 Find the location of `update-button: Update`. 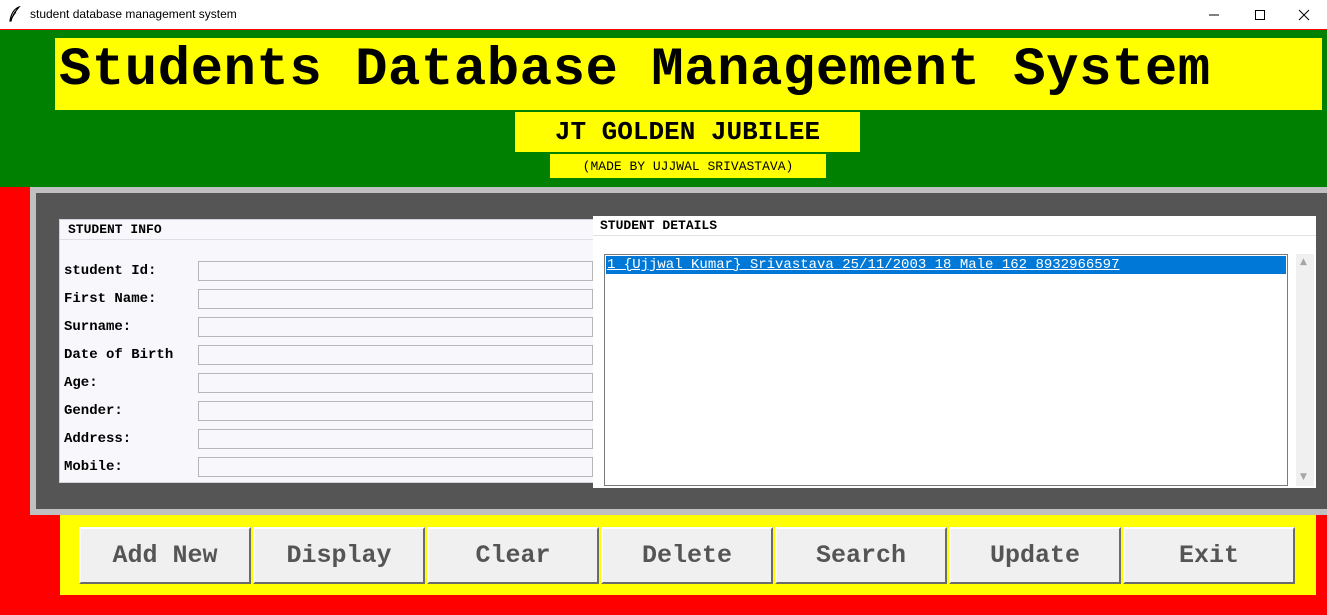

update-button: Update is located at coordinates (1035, 555).